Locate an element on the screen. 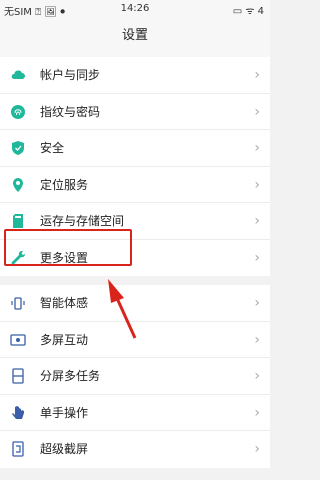  settings-item-location: 定位服务 › is located at coordinates (135, 185).